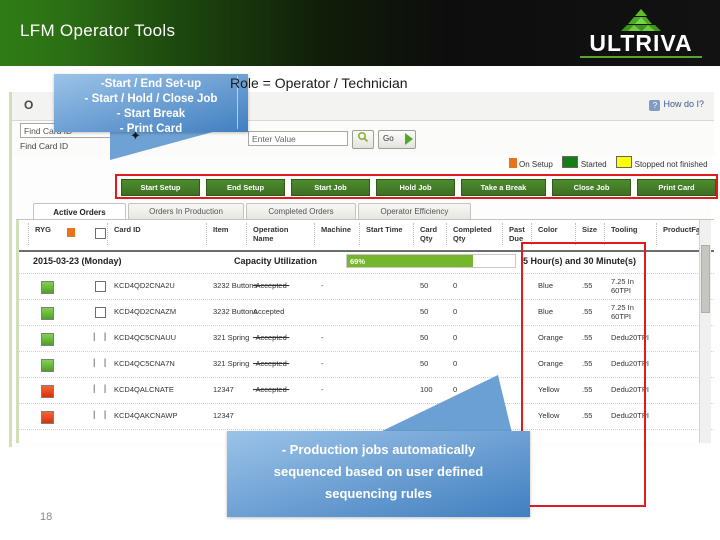 The image size is (720, 540). What do you see at coordinates (223, 415) in the screenshot?
I see `cell-item: 12347` at bounding box center [223, 415].